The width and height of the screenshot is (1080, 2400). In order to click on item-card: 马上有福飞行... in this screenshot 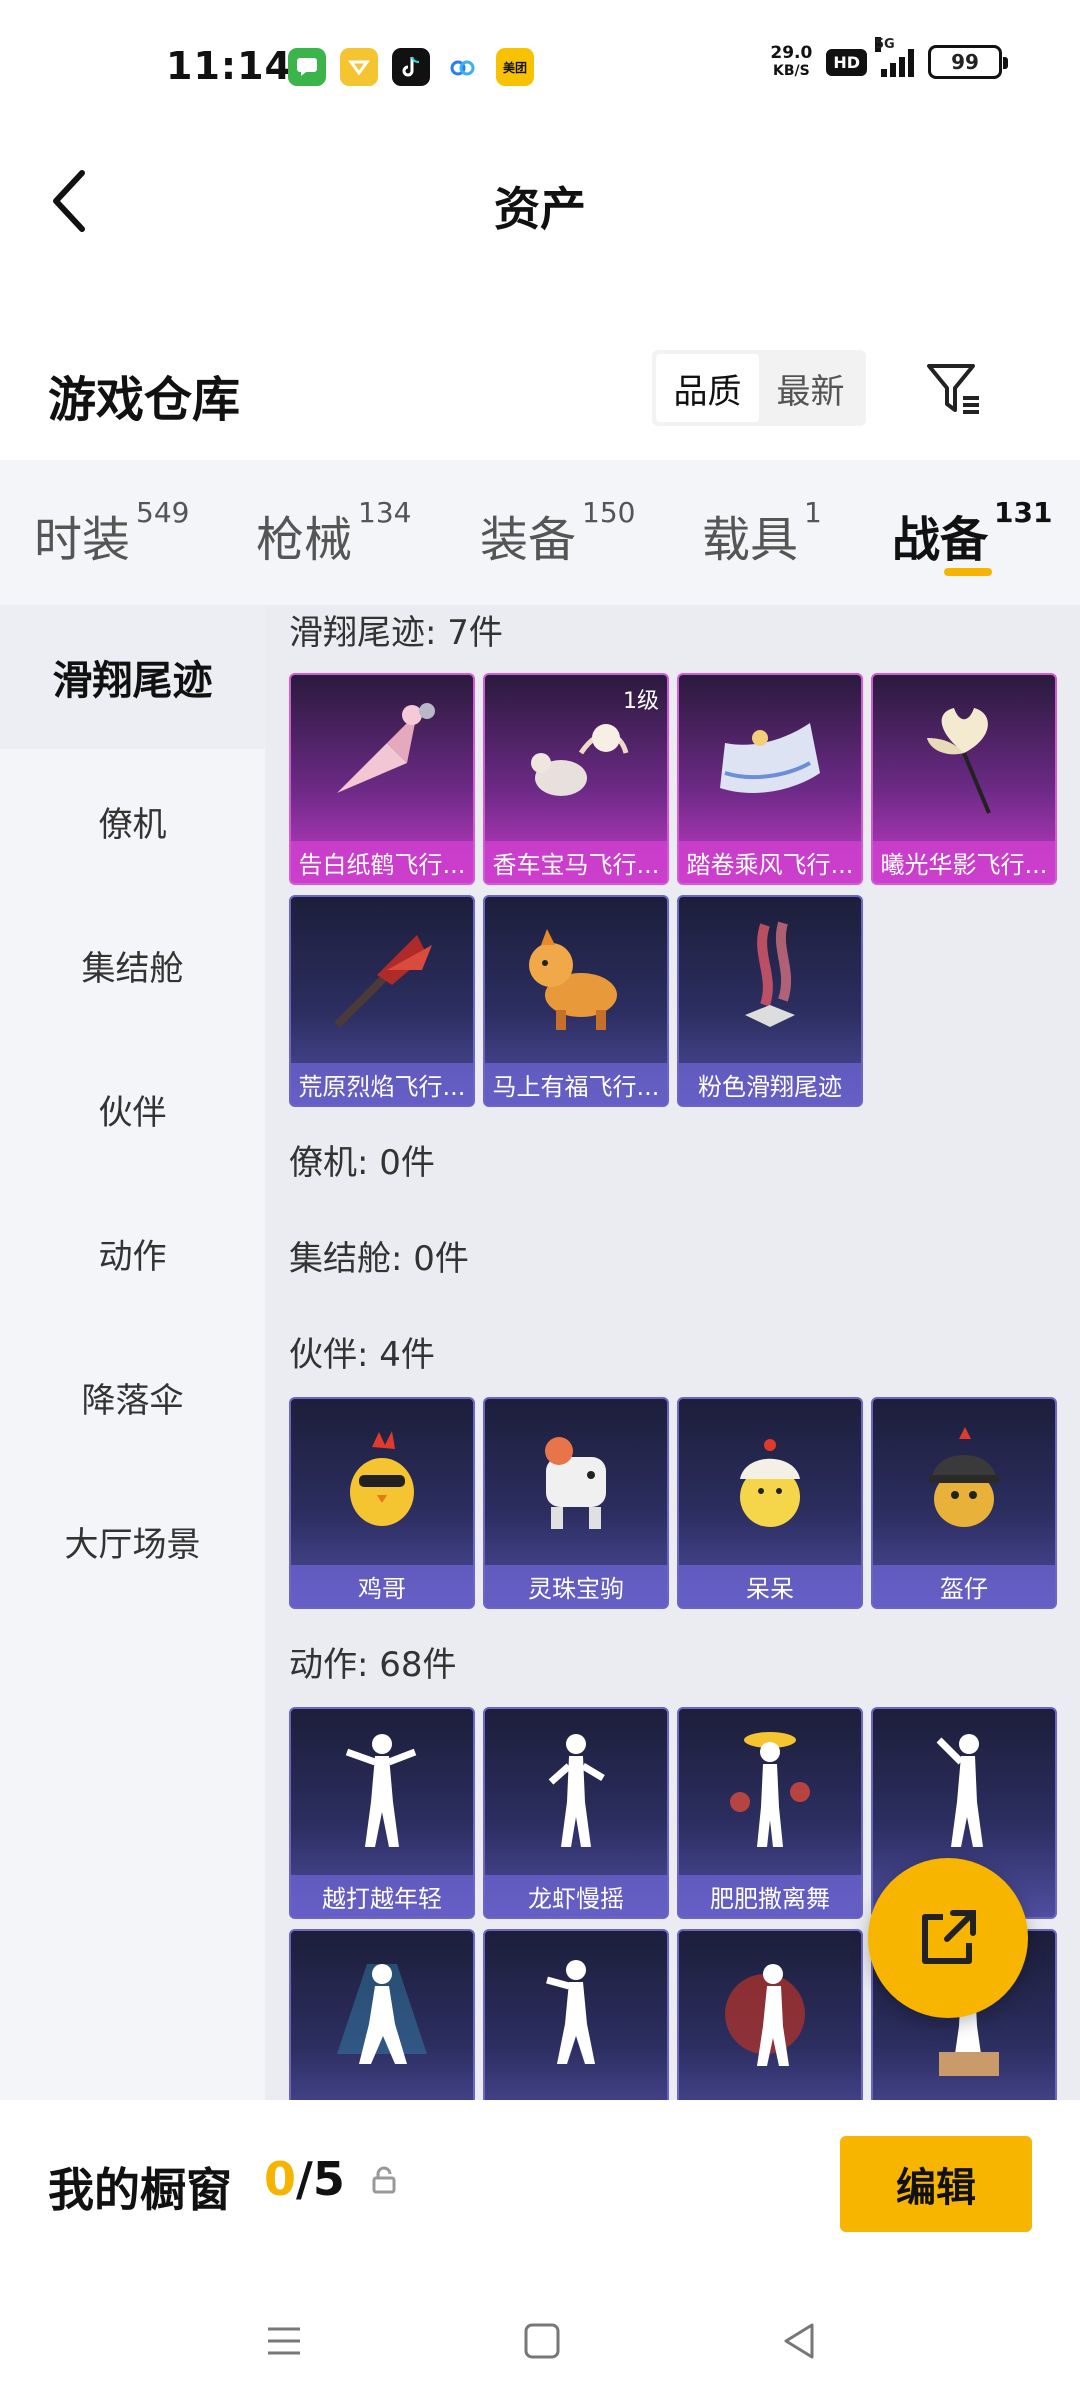, I will do `click(576, 1001)`.